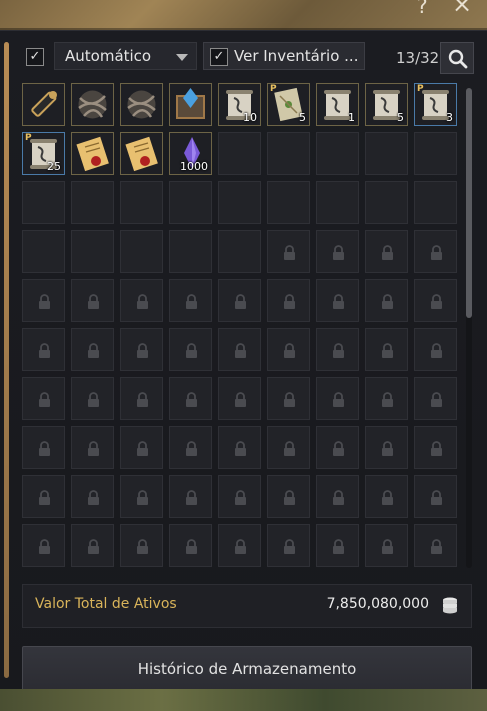 This screenshot has height=711, width=487. What do you see at coordinates (337, 104) in the screenshot?
I see `storage-slot-item: 1` at bounding box center [337, 104].